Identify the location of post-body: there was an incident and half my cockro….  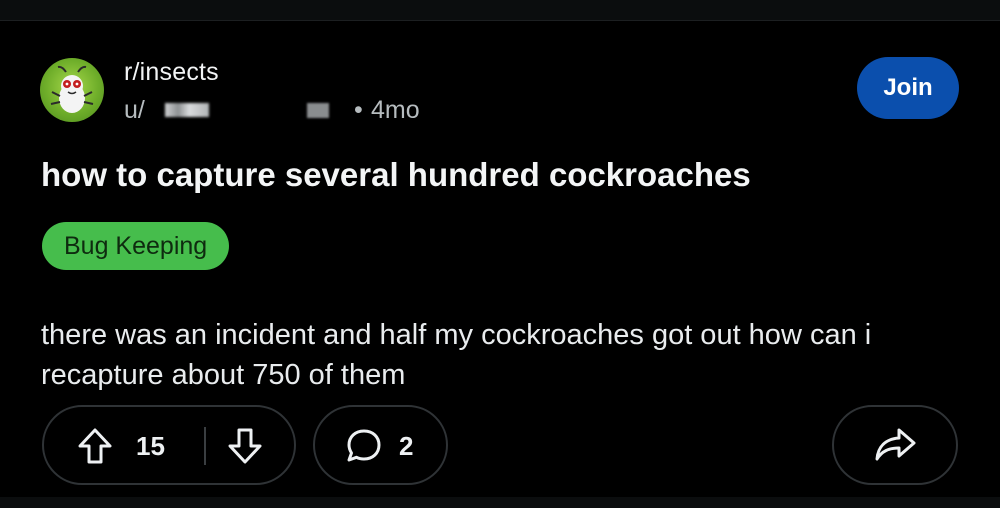
(456, 355).